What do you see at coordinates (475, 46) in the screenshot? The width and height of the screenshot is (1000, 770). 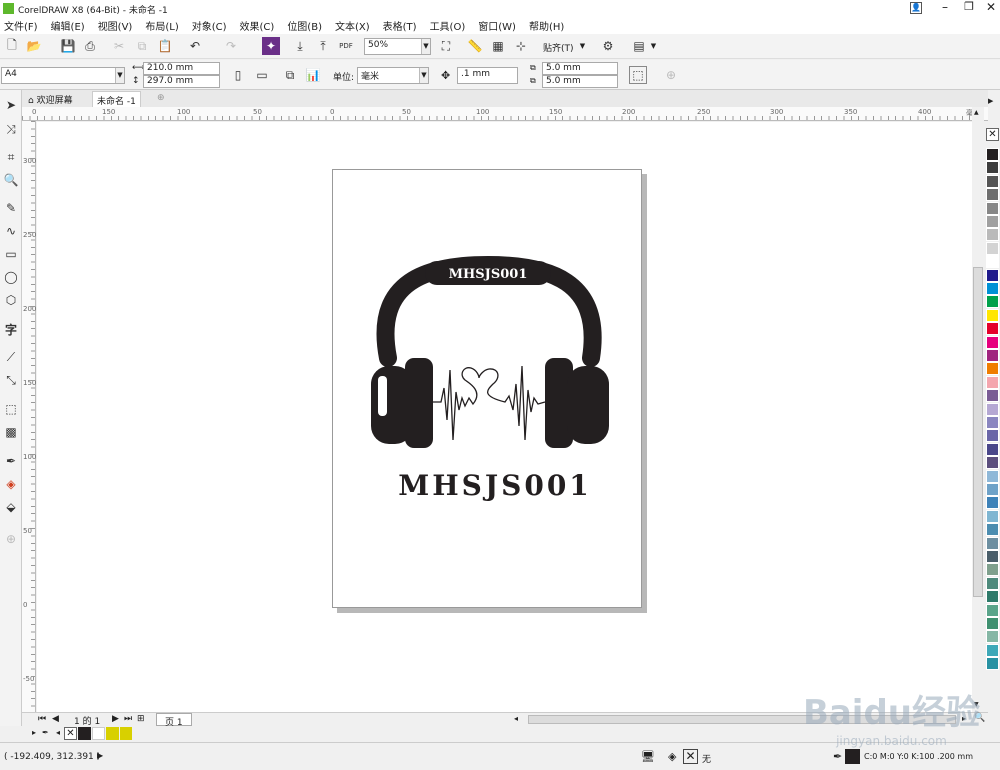 I see `rulers-icon: 📏` at bounding box center [475, 46].